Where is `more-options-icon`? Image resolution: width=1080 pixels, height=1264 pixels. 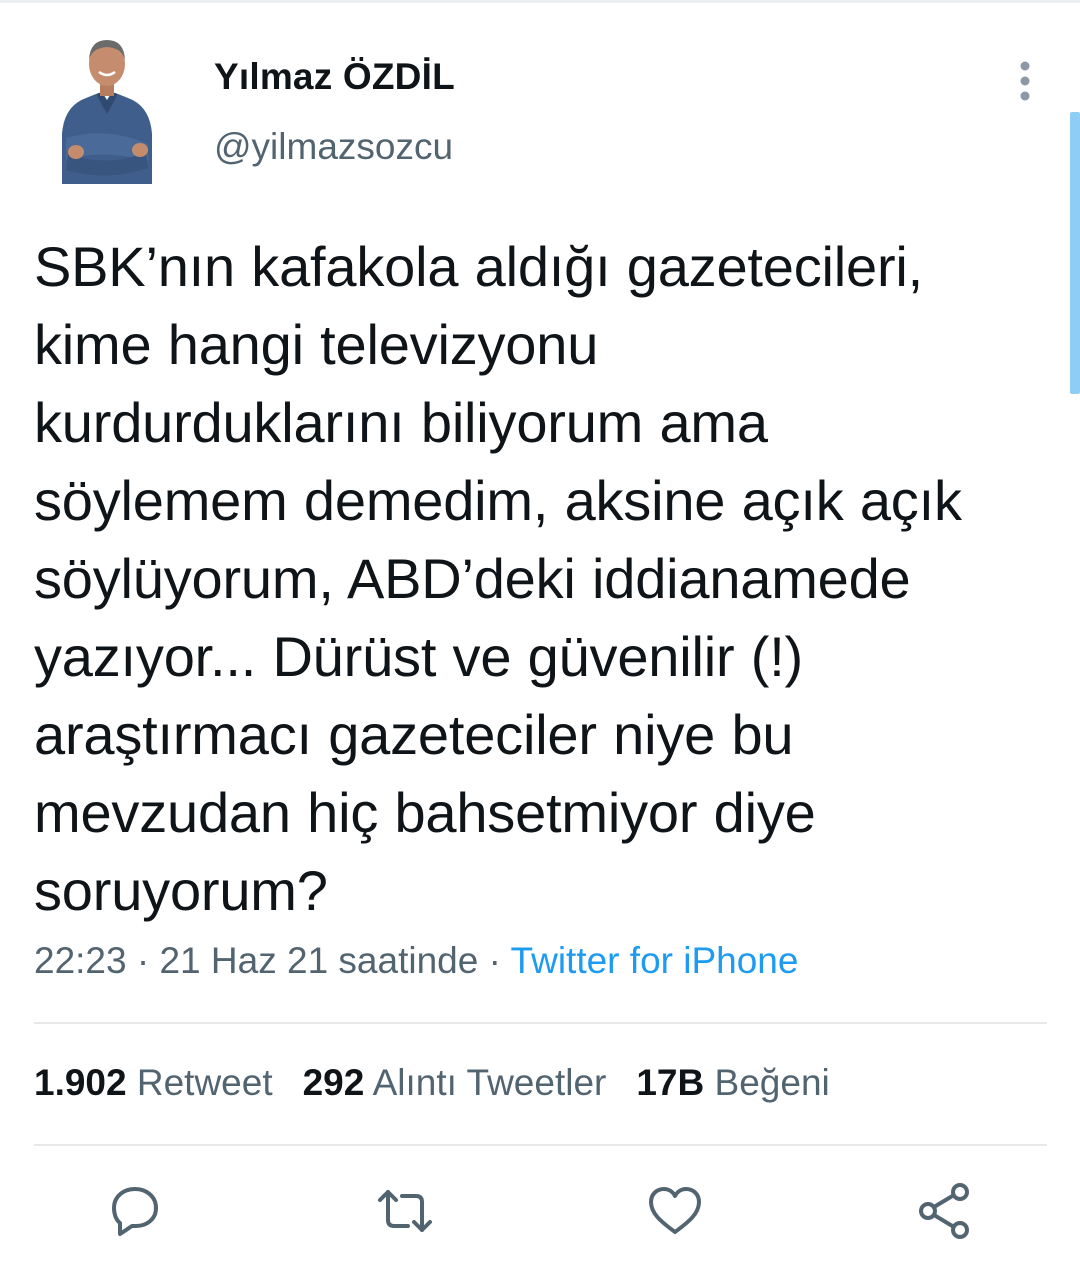 more-options-icon is located at coordinates (1025, 81).